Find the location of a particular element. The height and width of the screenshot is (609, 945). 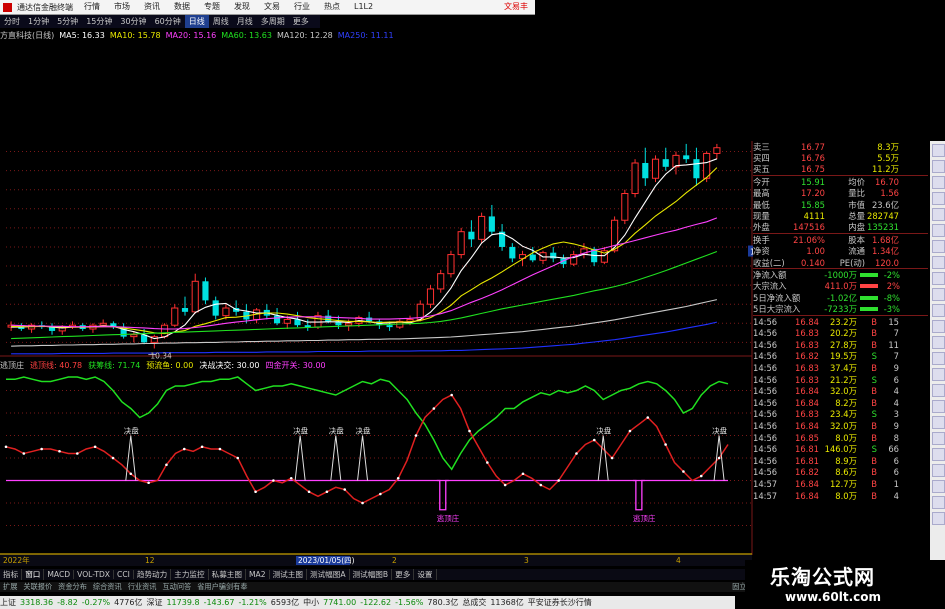

indicator-v1: 逃顶线: 40.78 is located at coordinates (56, 365).